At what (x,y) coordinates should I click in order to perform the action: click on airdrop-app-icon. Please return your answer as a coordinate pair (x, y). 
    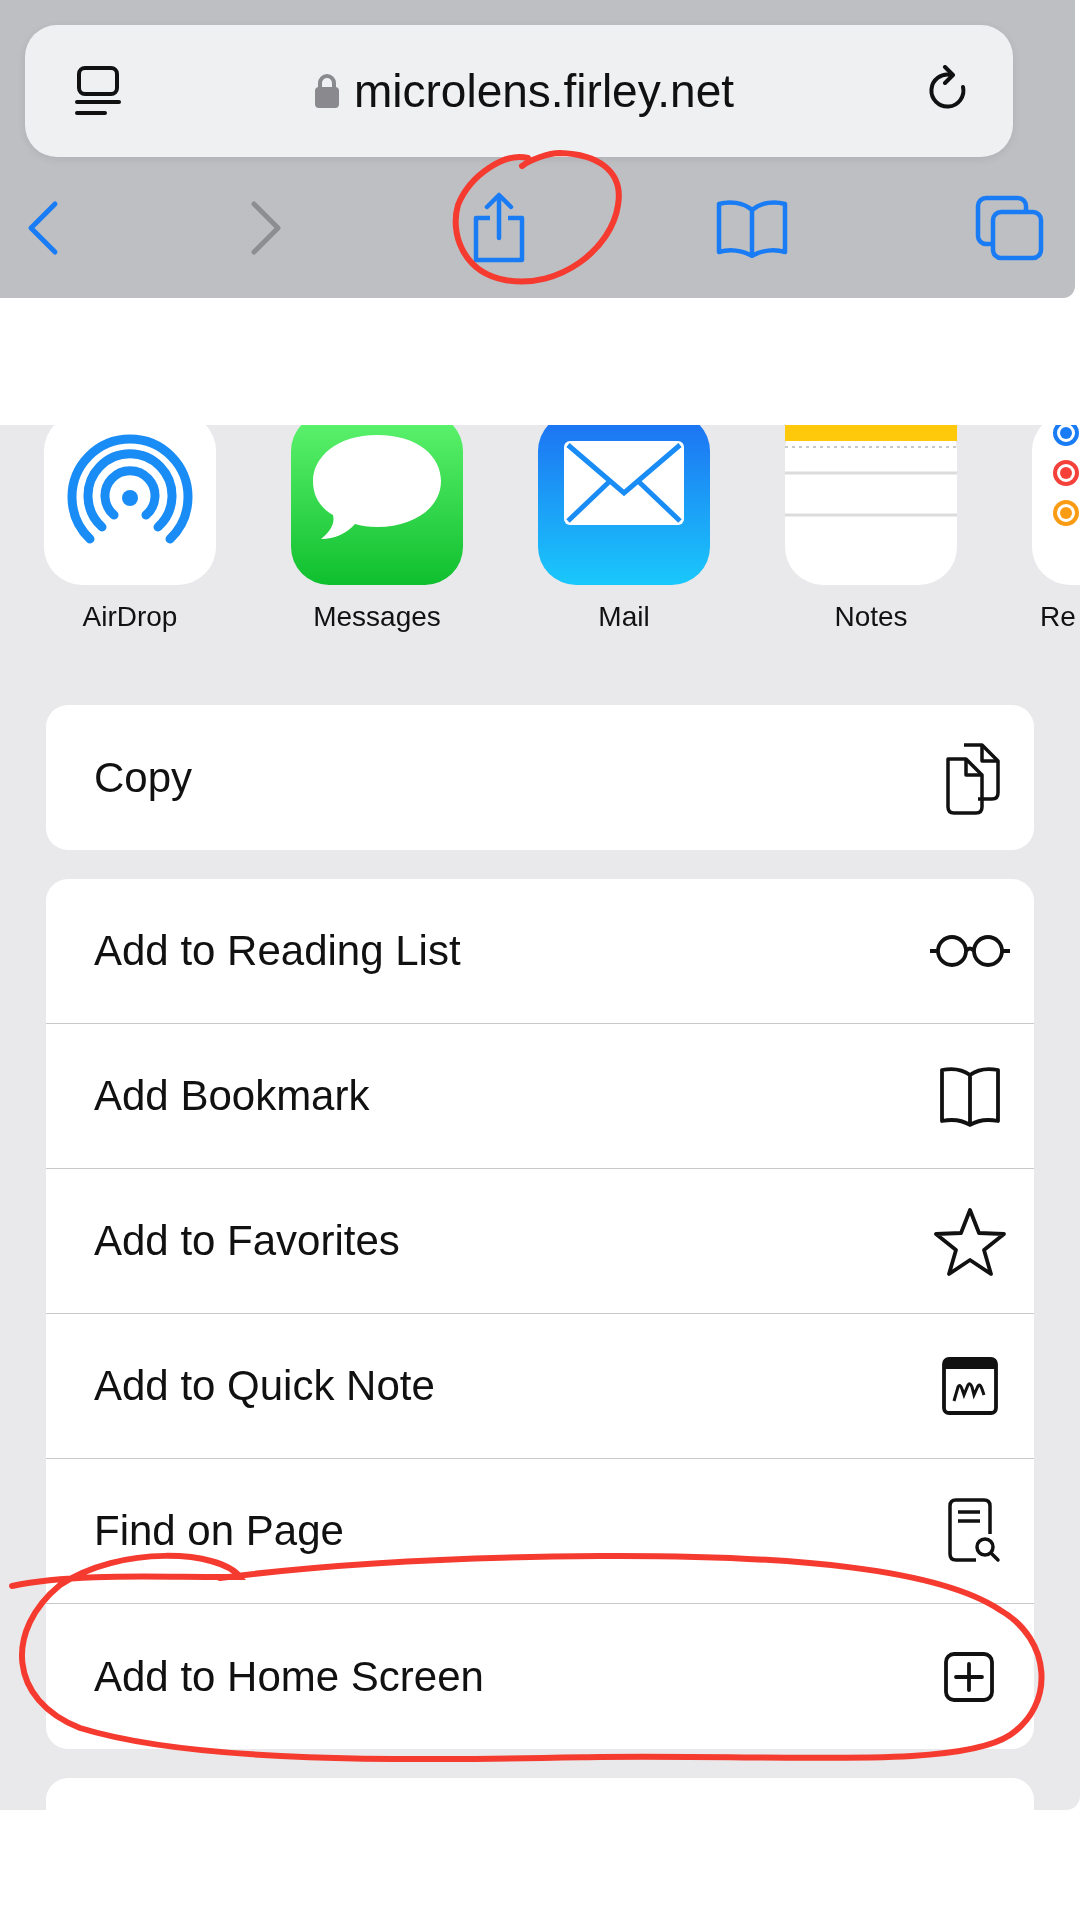
    Looking at the image, I should click on (130, 505).